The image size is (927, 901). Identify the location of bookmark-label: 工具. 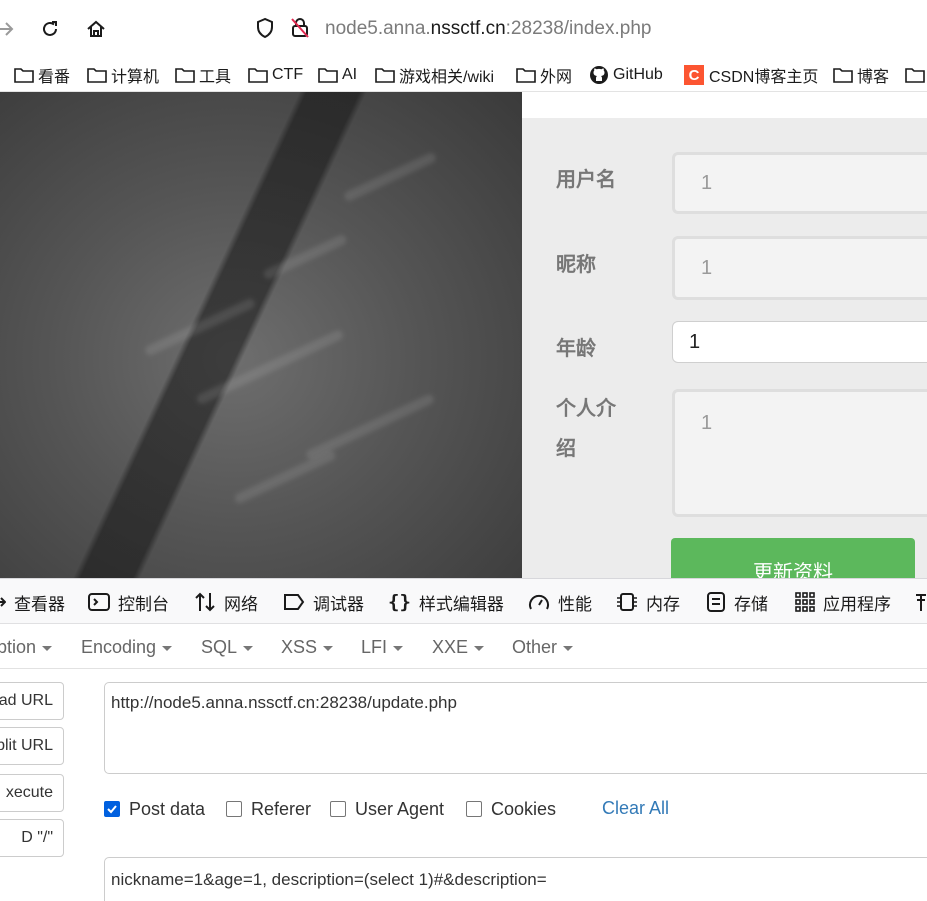
(215, 77).